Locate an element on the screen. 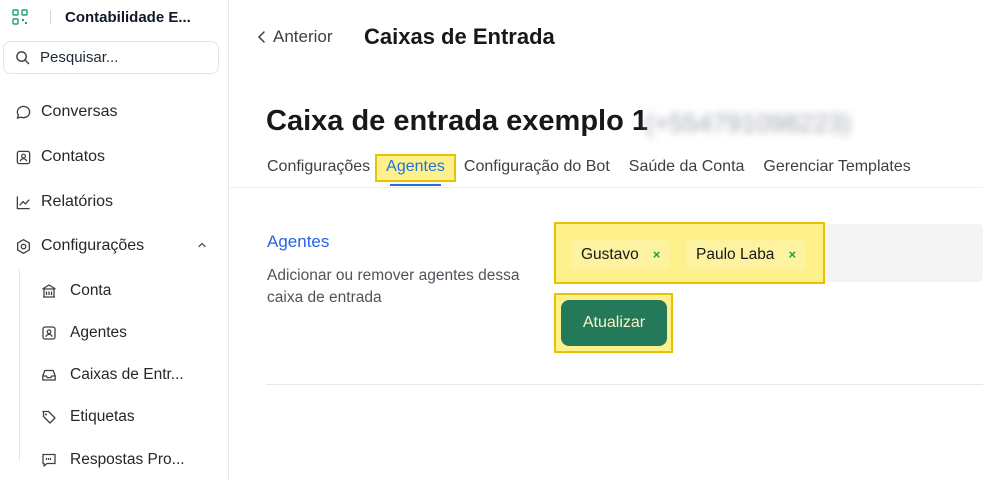 This screenshot has height=481, width=983. quote-message-icon is located at coordinates (49, 460).